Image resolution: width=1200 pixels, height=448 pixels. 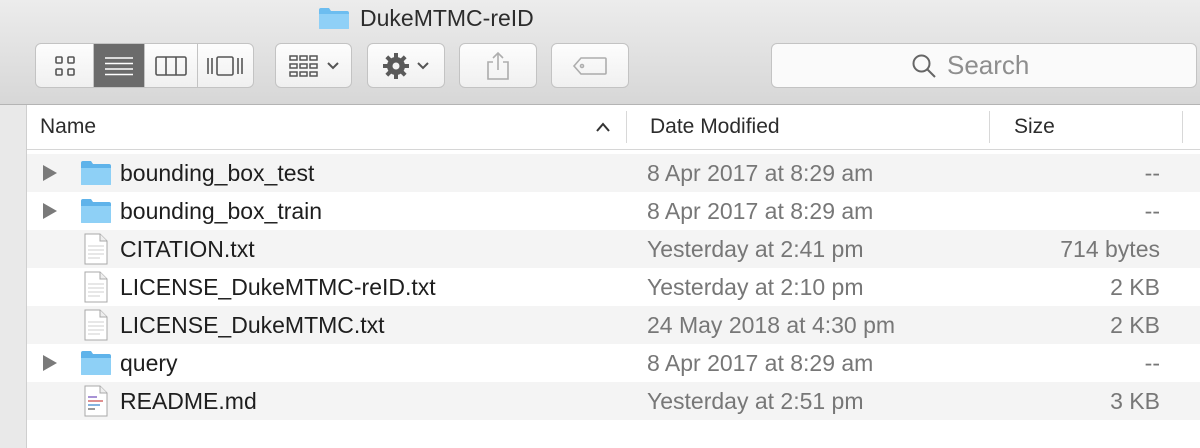 I want to click on share-icon, so click(x=498, y=65).